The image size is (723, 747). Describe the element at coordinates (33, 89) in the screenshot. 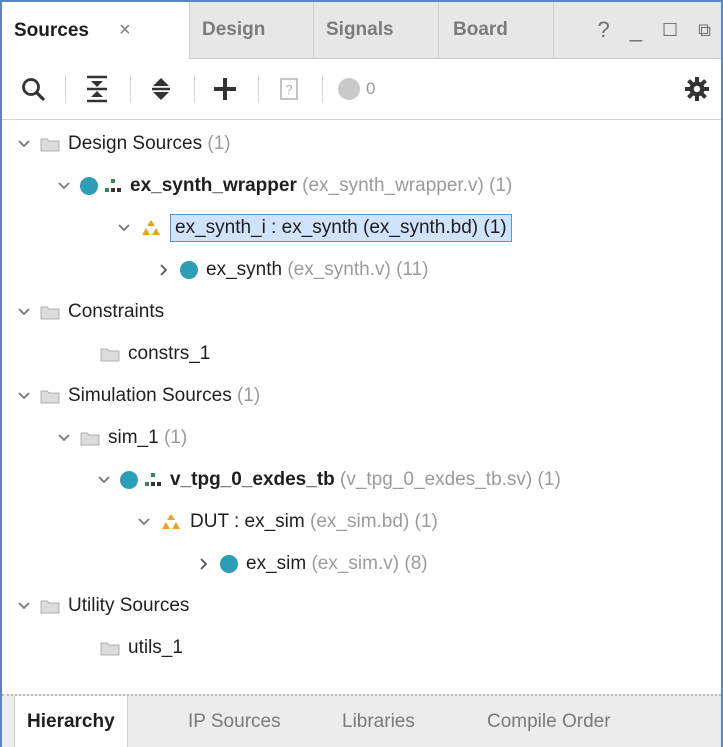

I see `search-icon` at that location.